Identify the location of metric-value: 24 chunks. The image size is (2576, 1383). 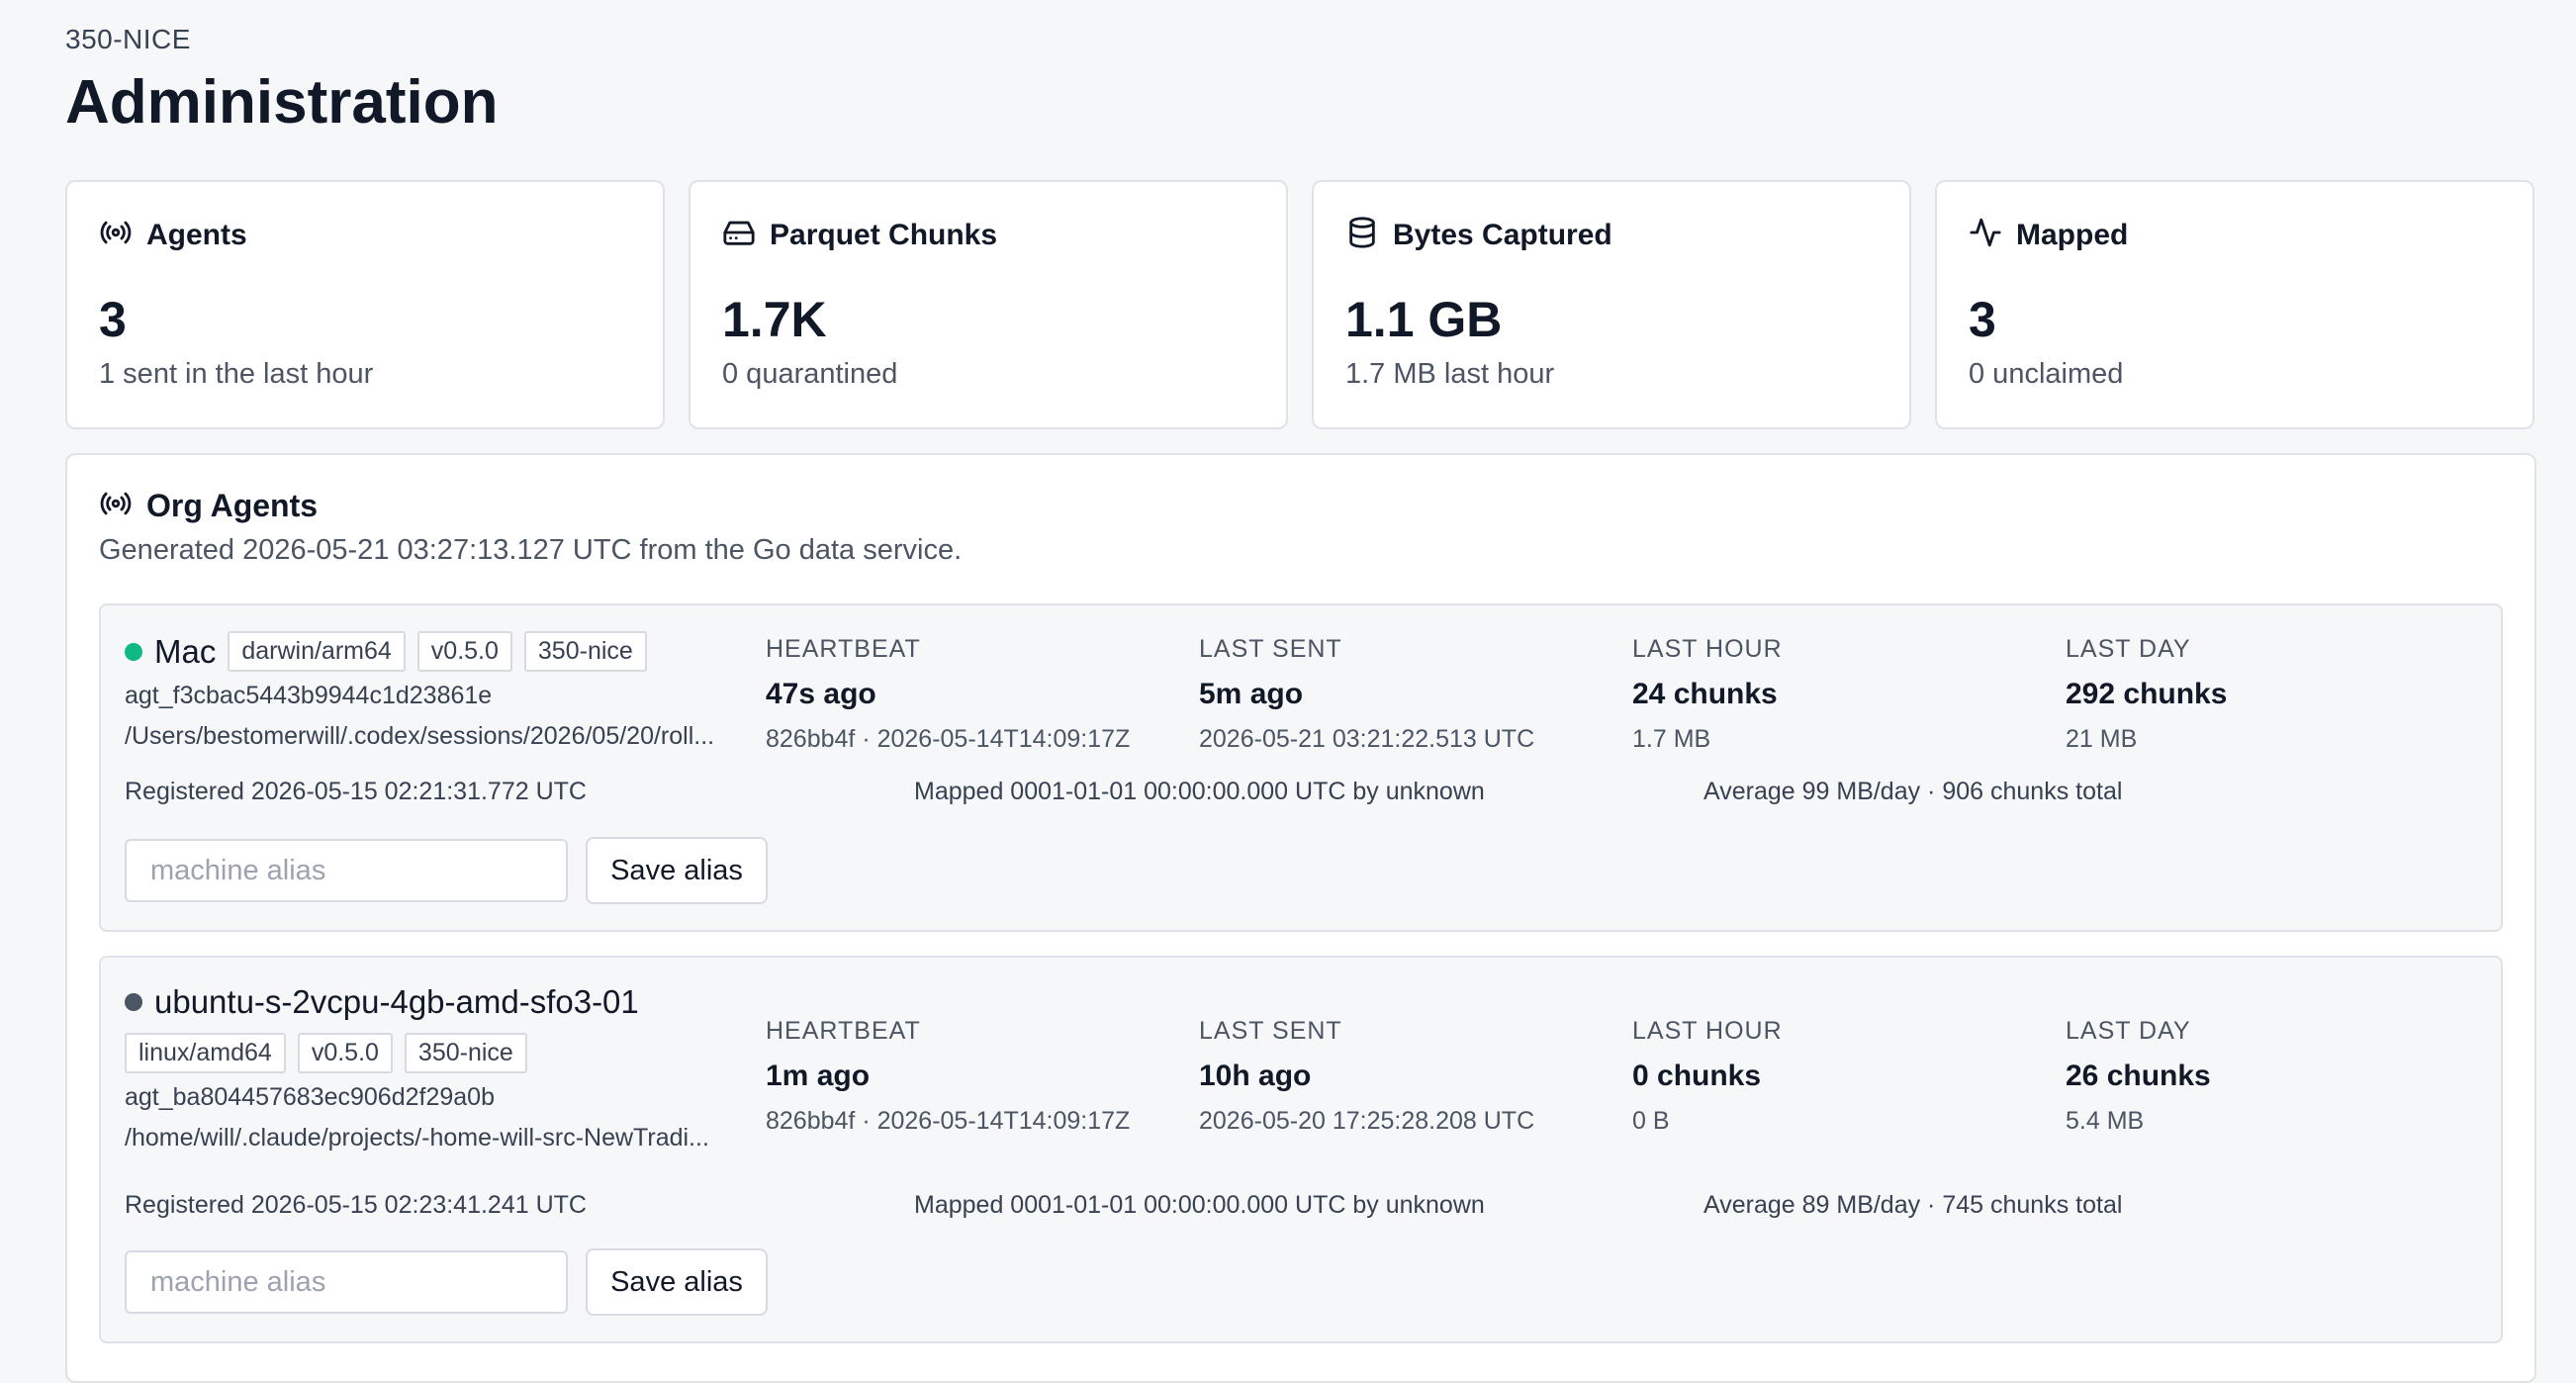
(1705, 694).